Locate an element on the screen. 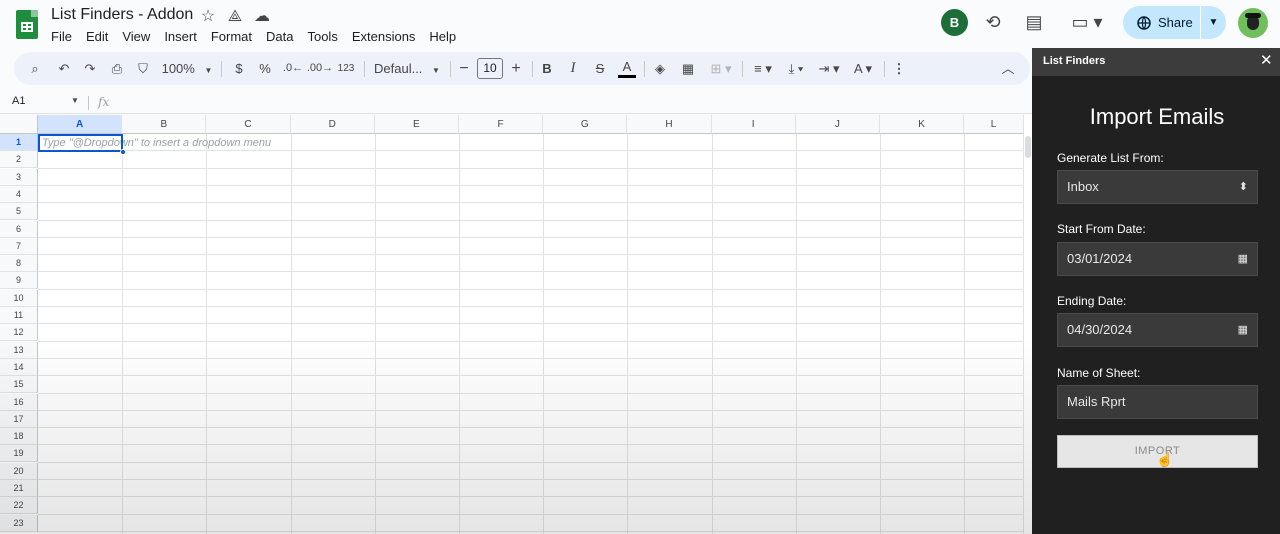 This screenshot has width=1280, height=534. column-header-f: F is located at coordinates (501, 124).